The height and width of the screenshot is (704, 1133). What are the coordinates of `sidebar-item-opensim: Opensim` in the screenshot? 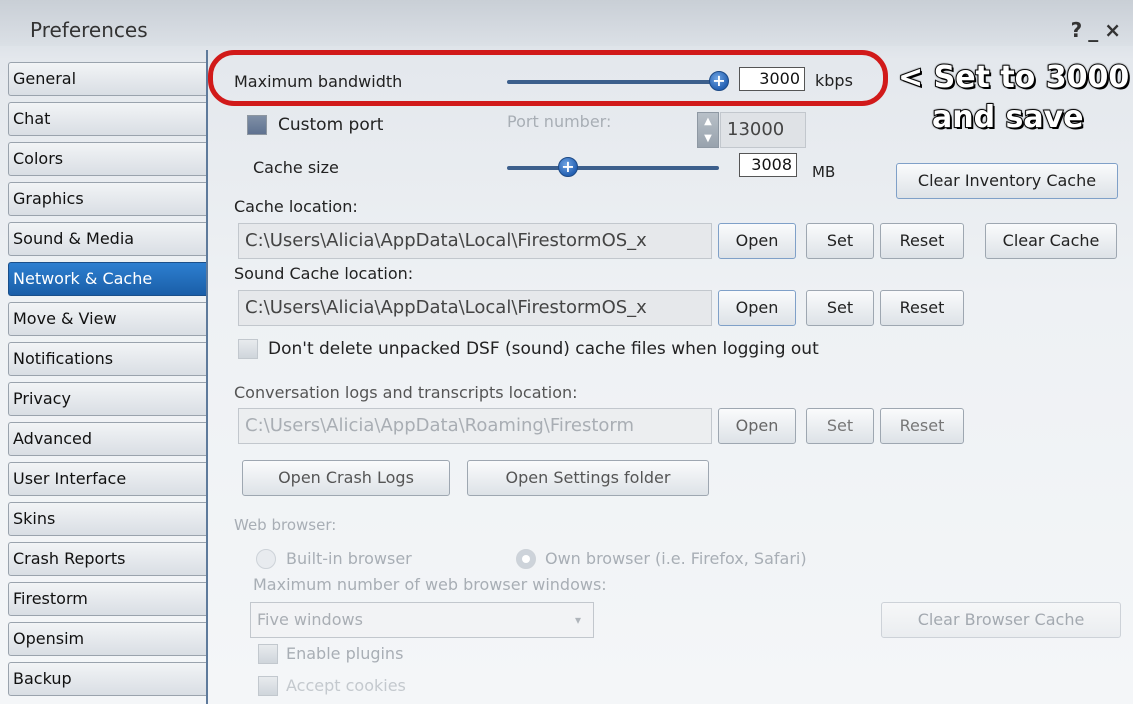 It's located at (107, 639).